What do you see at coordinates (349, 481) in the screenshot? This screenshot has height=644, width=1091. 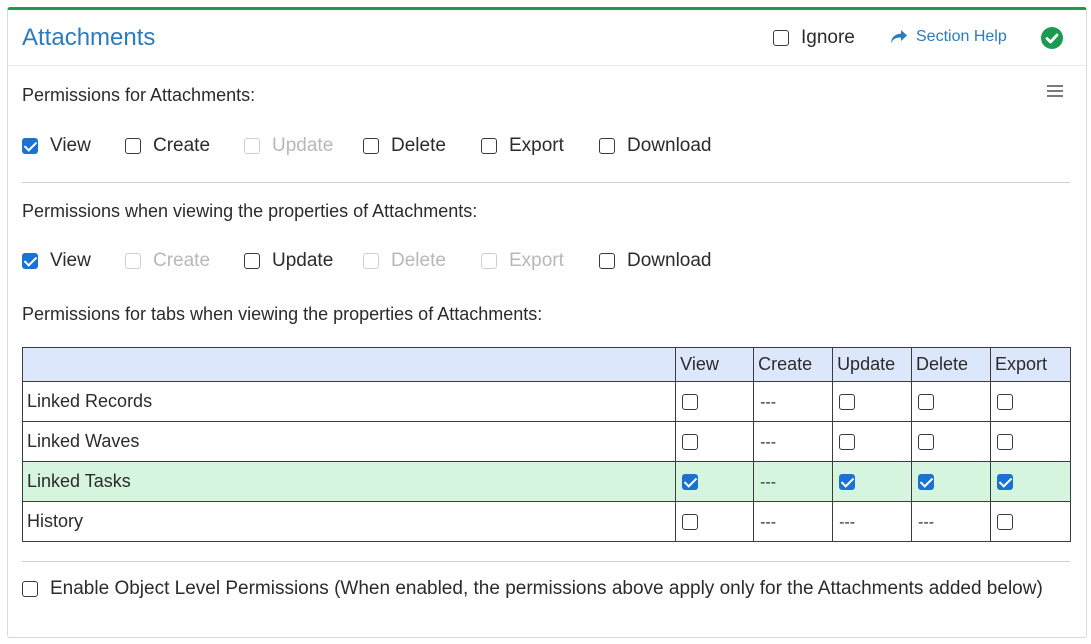 I see `tab-name-cell: Linked Tasks` at bounding box center [349, 481].